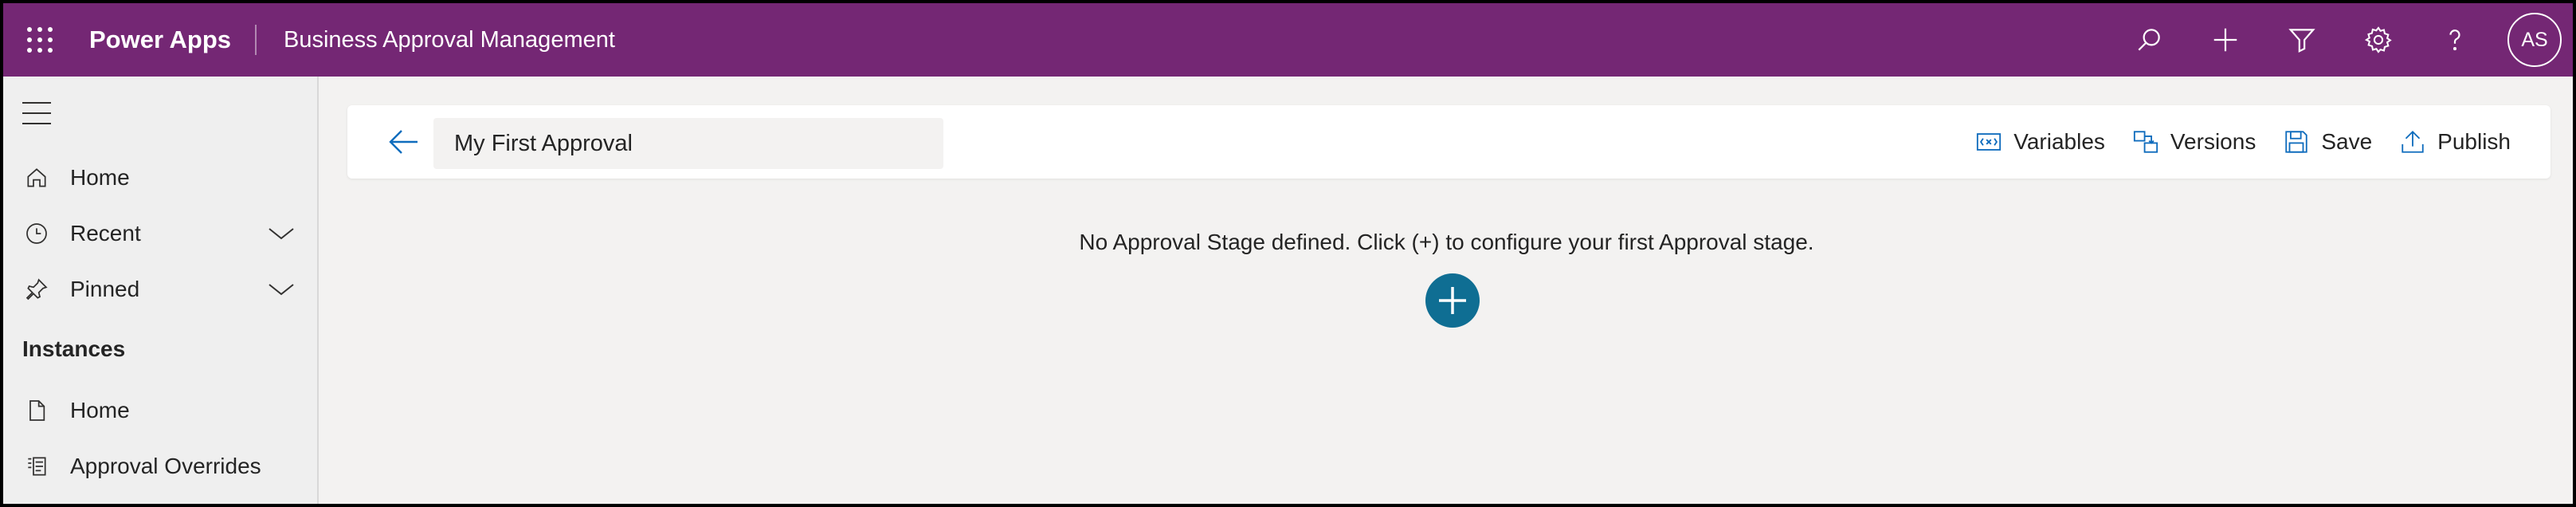  I want to click on sidebar-item-label: Recent, so click(105, 233).